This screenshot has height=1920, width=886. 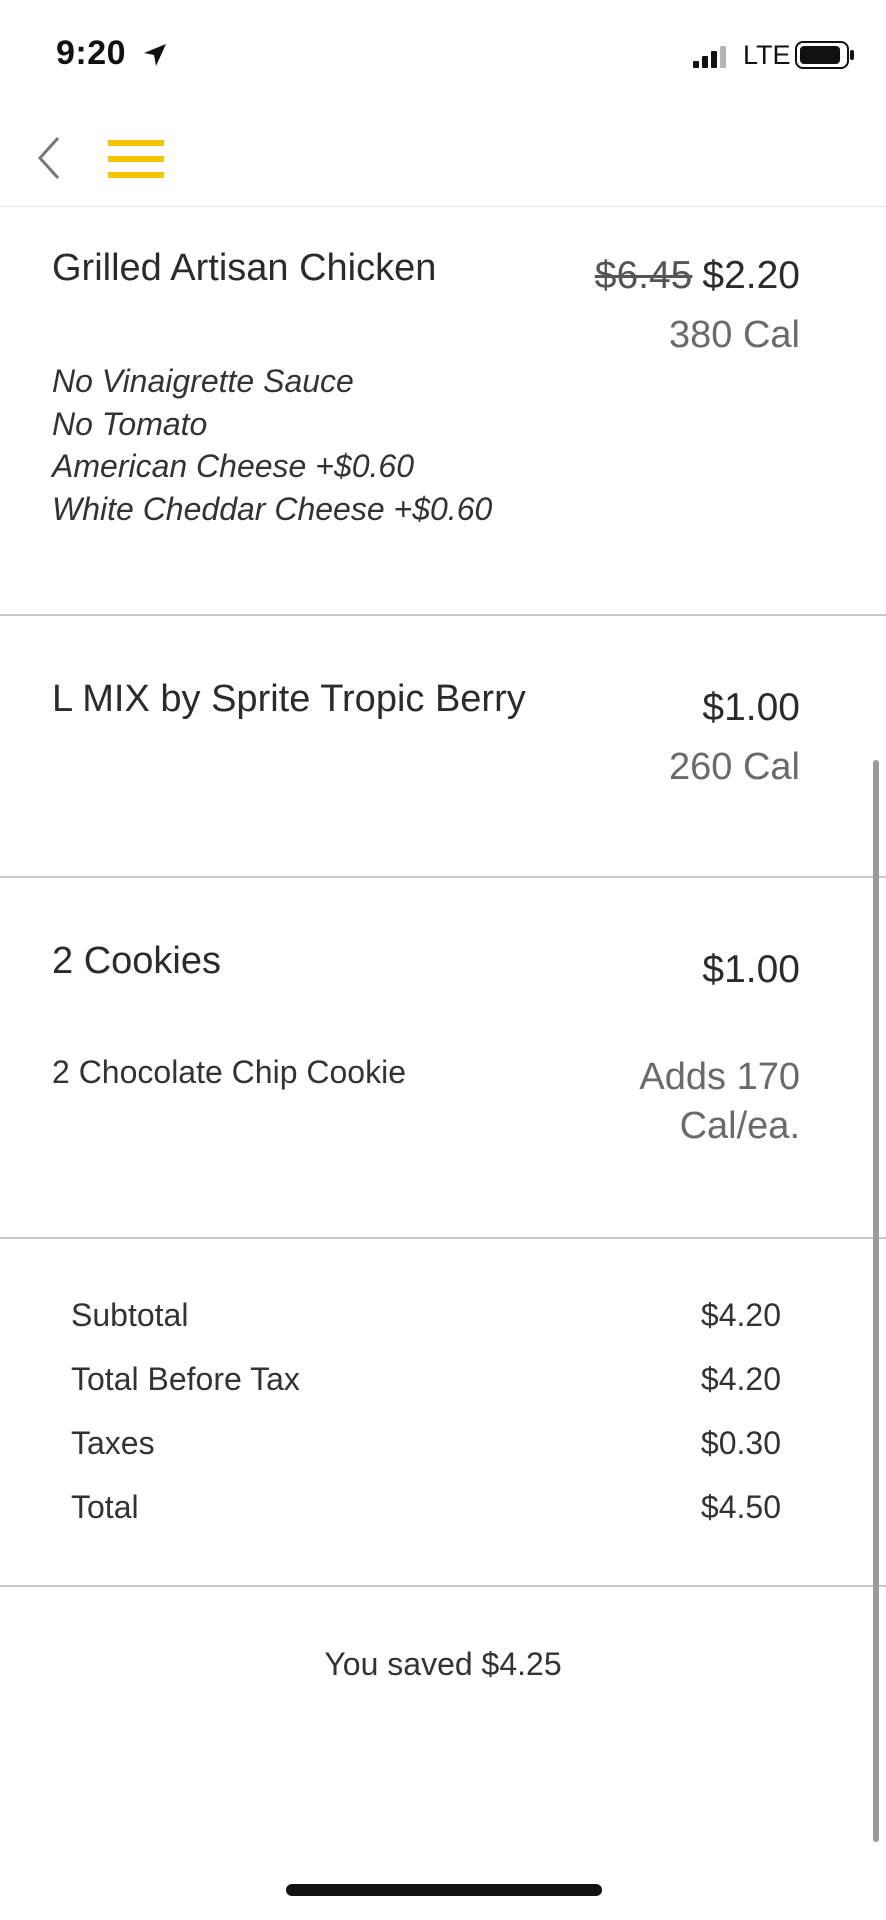 What do you see at coordinates (740, 1507) in the screenshot?
I see `total-value: $4.50` at bounding box center [740, 1507].